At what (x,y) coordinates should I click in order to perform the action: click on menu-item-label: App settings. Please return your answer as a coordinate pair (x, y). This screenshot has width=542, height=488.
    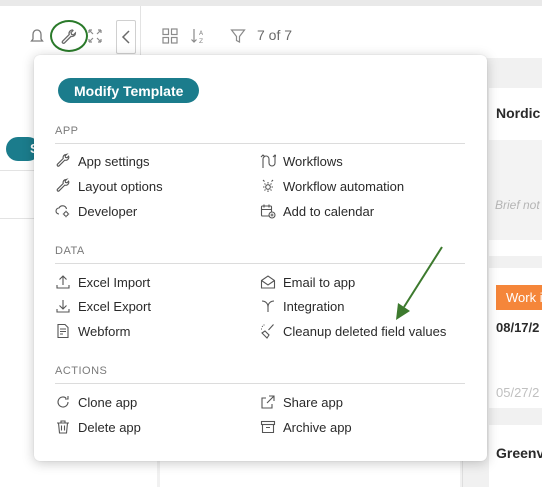
    Looking at the image, I should click on (114, 161).